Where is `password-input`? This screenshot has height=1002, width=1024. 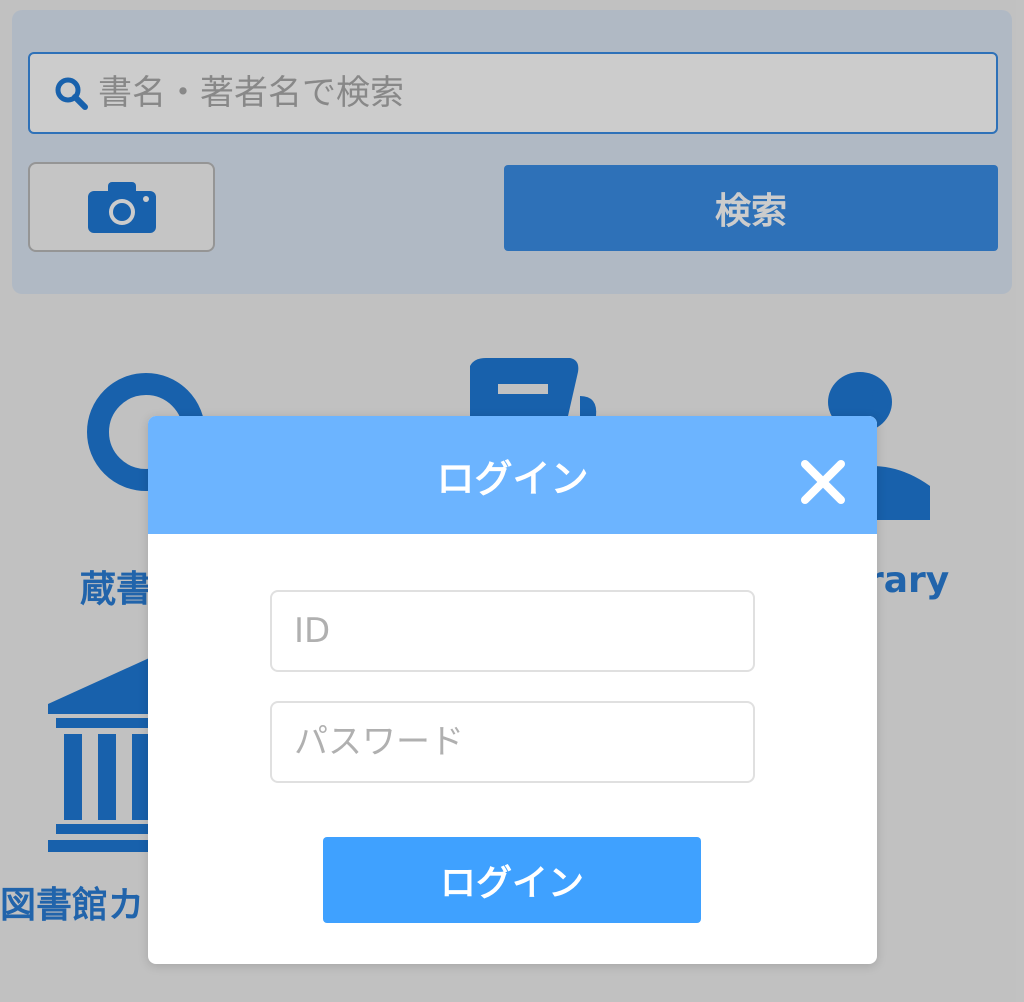 password-input is located at coordinates (512, 742).